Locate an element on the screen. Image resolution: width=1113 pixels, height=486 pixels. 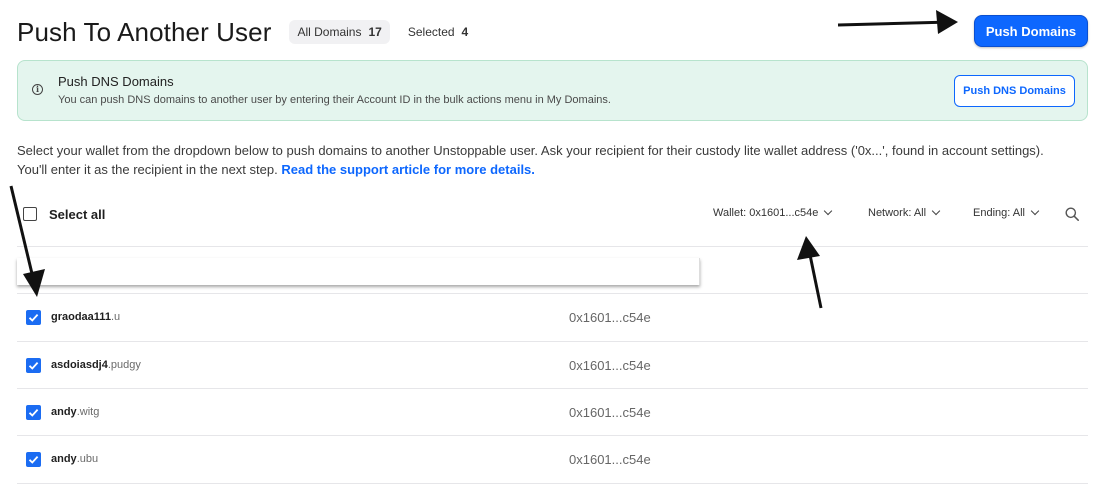
selected-label: Selected is located at coordinates (431, 32).